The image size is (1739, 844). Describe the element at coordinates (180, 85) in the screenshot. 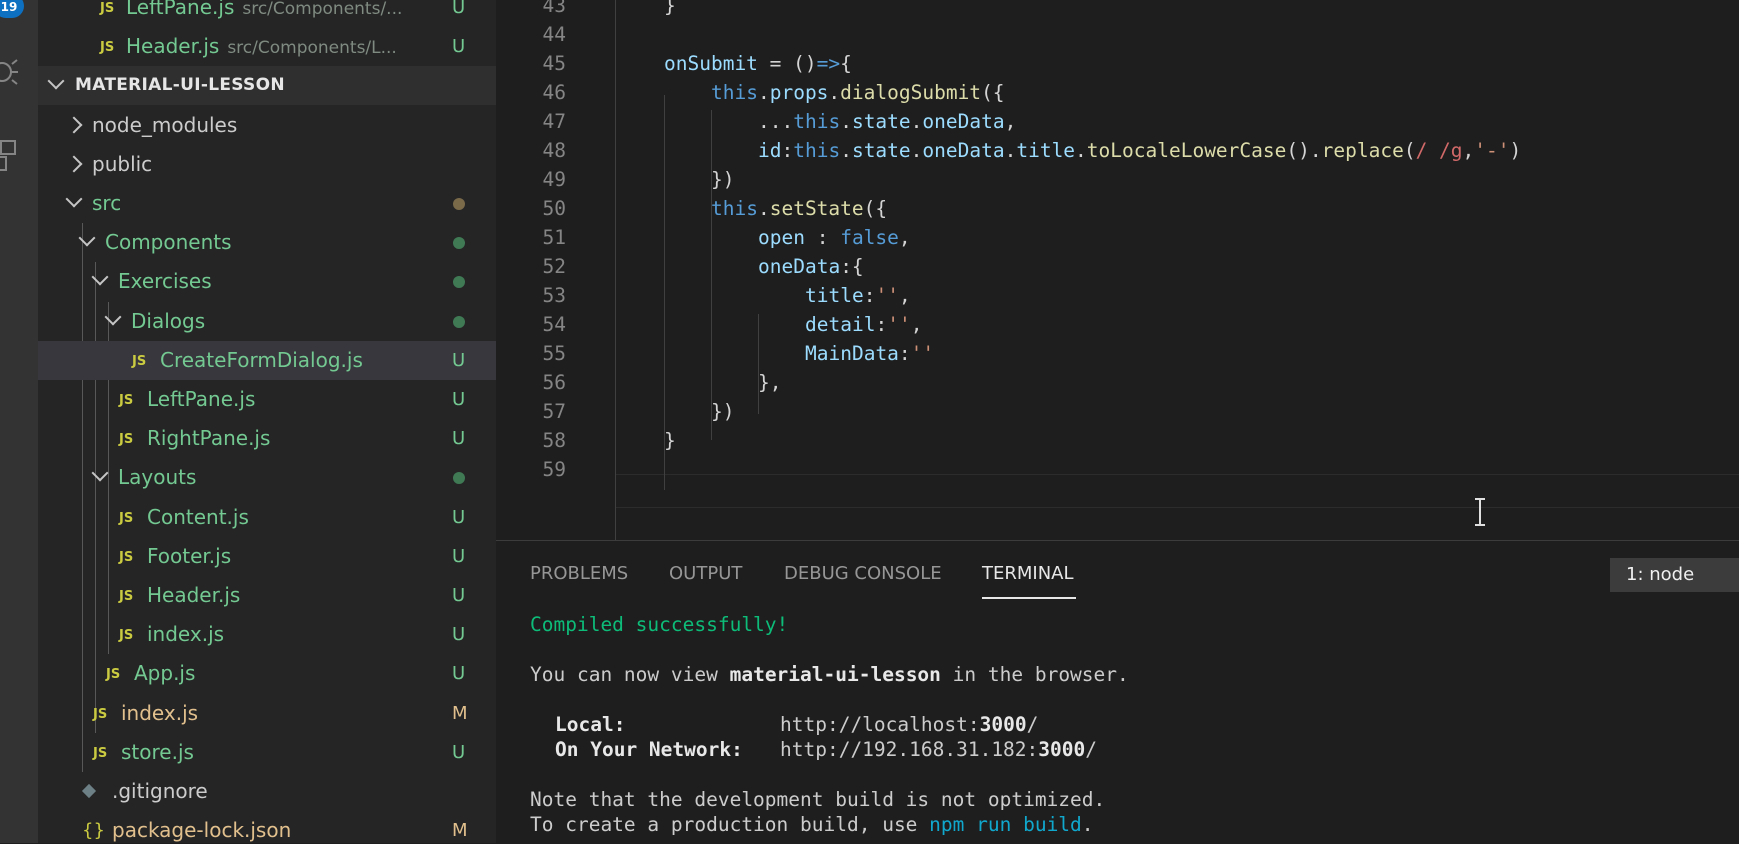

I see `section-title: MATERIAL-UI-LESSON` at that location.